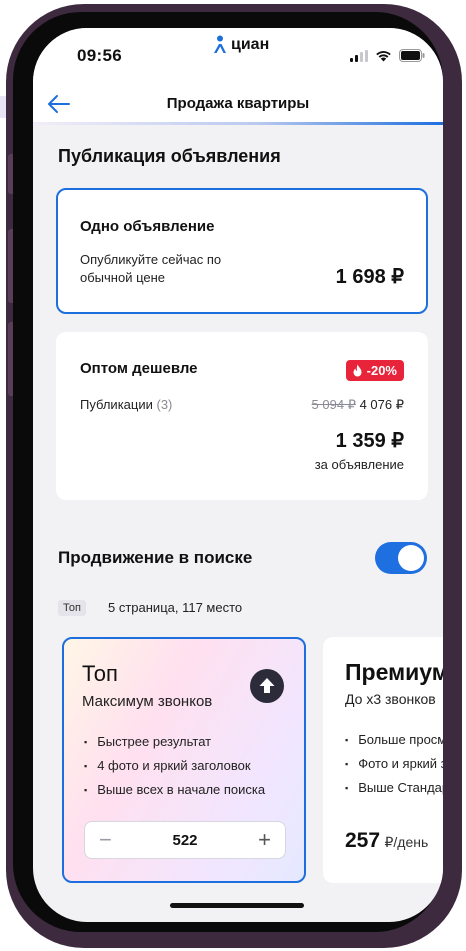 The height and width of the screenshot is (951, 466). What do you see at coordinates (220, 44) in the screenshot?
I see `cian-logo-icon` at bounding box center [220, 44].